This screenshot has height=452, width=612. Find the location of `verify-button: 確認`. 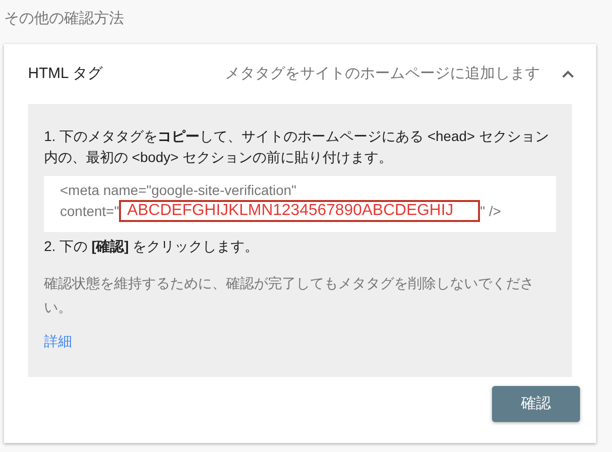

verify-button: 確認 is located at coordinates (536, 404).